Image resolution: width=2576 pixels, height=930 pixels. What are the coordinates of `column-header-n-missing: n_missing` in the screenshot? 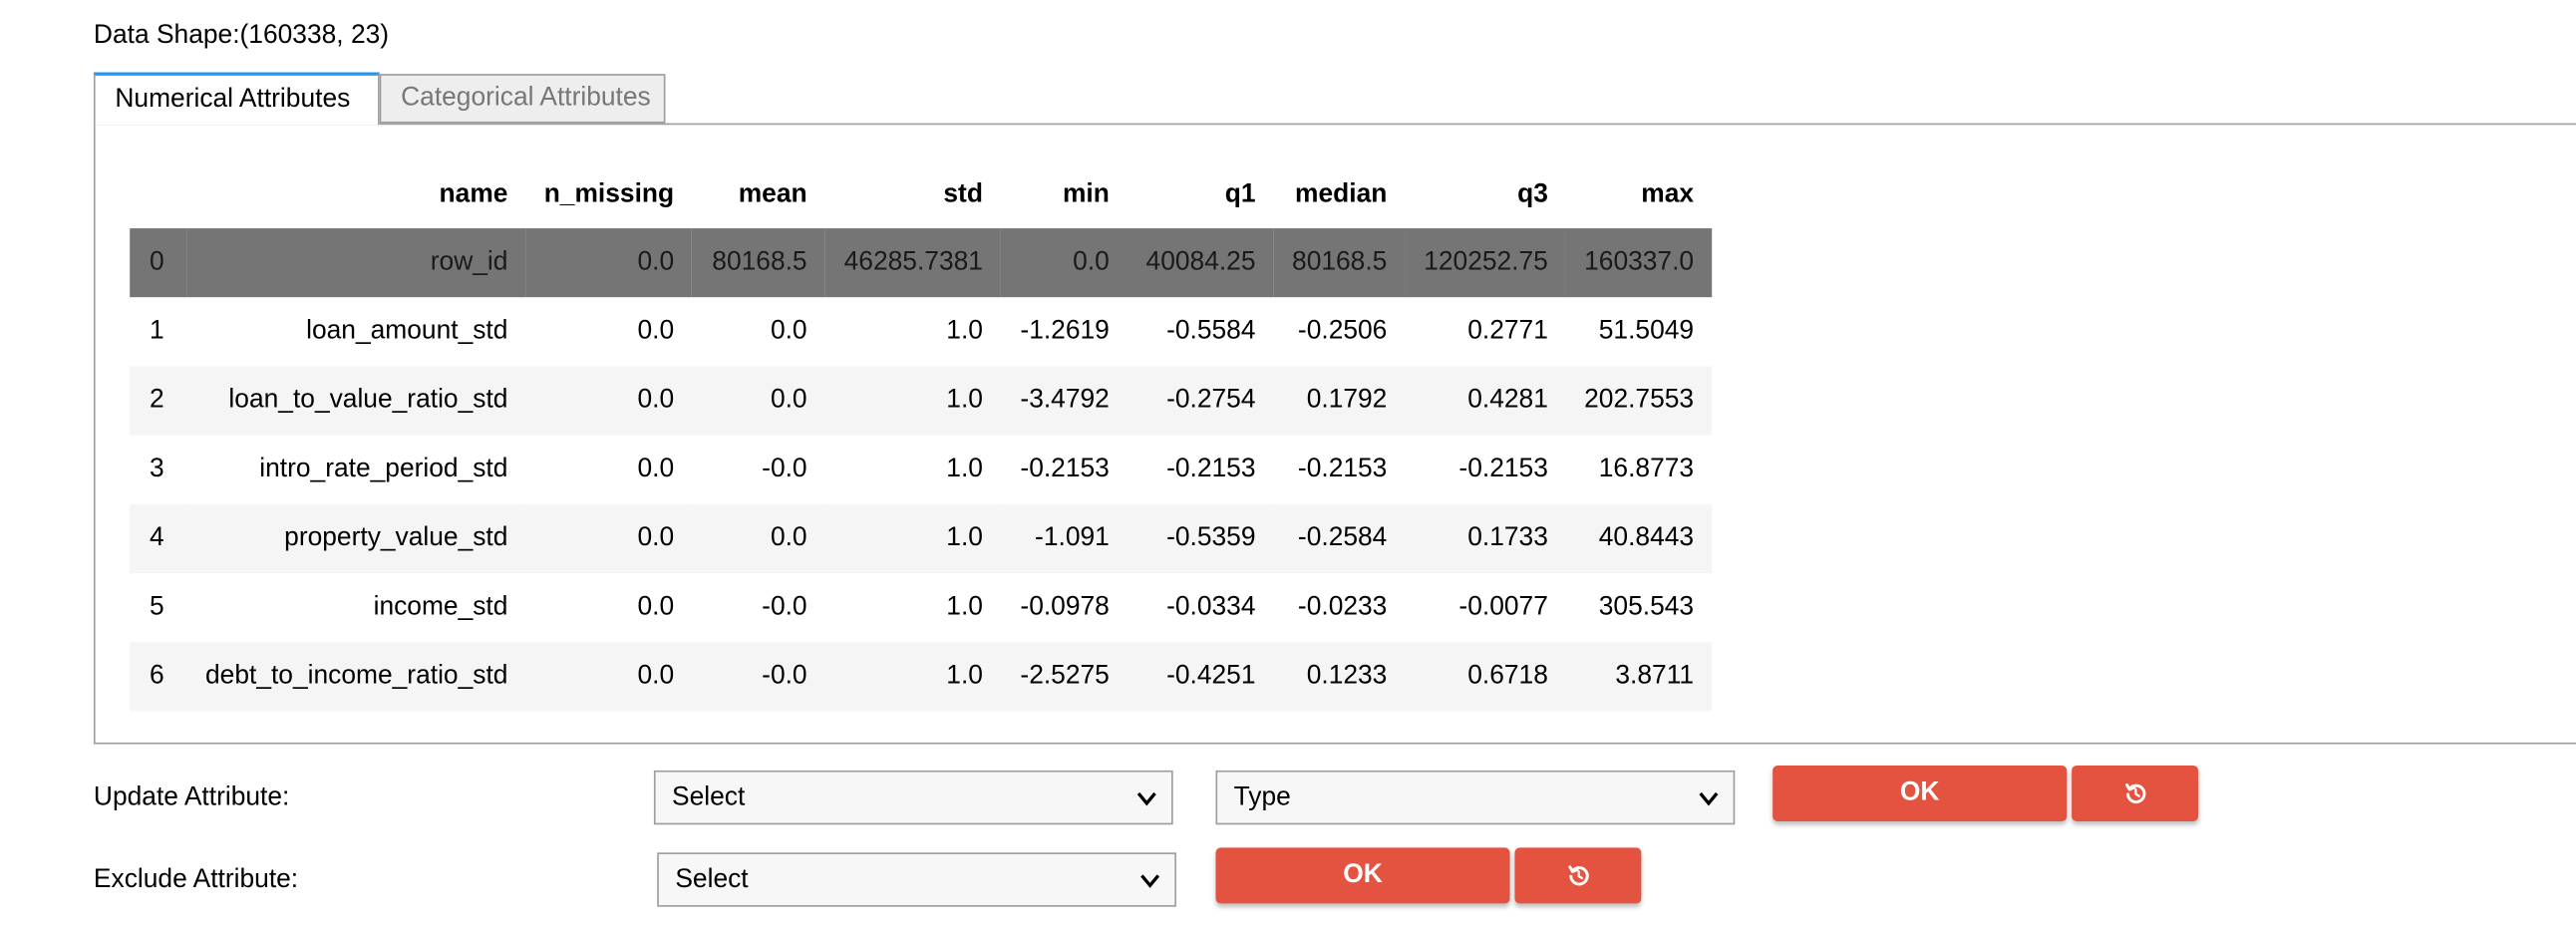 It's located at (609, 193).